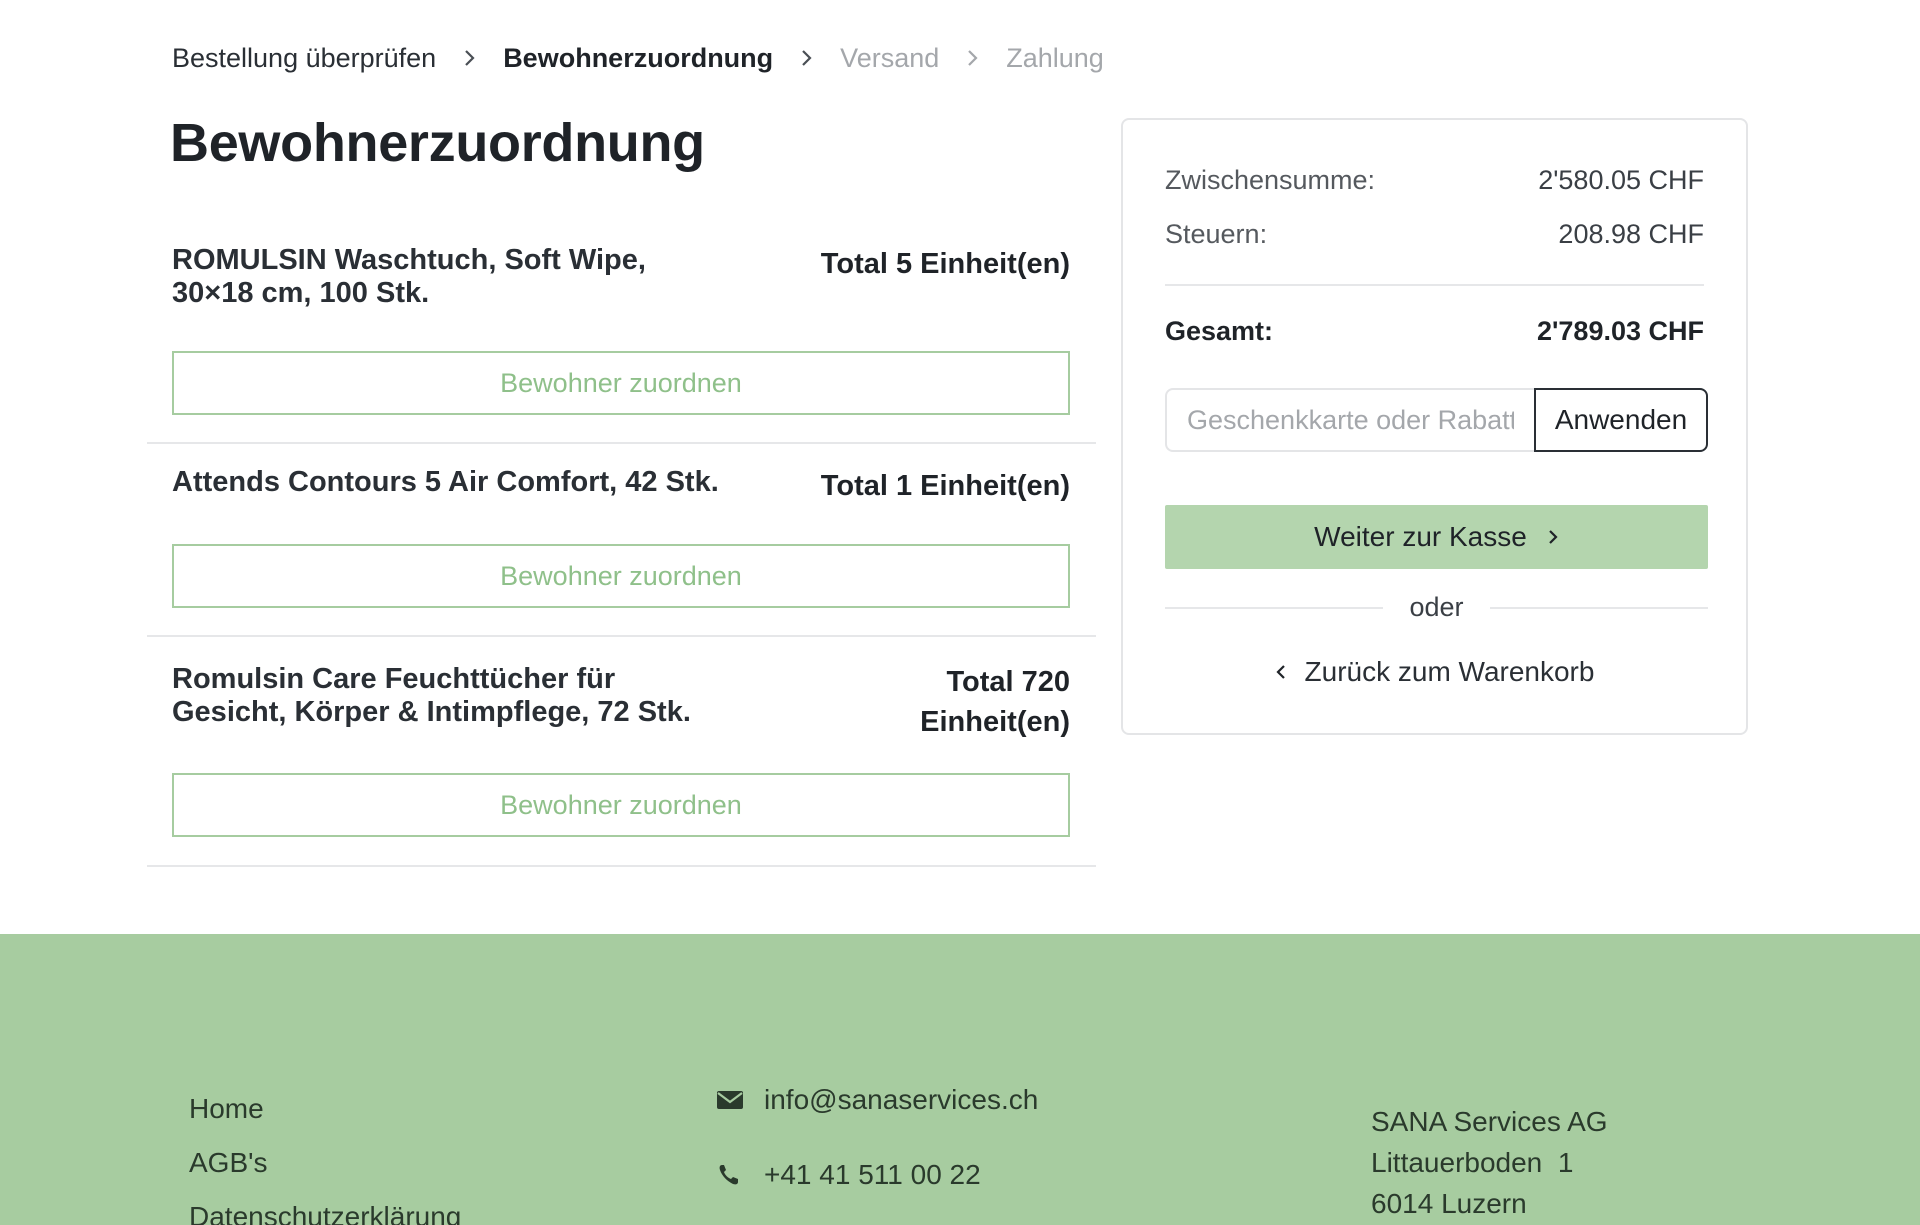 This screenshot has width=1920, height=1225. I want to click on phone-icon, so click(728, 1175).